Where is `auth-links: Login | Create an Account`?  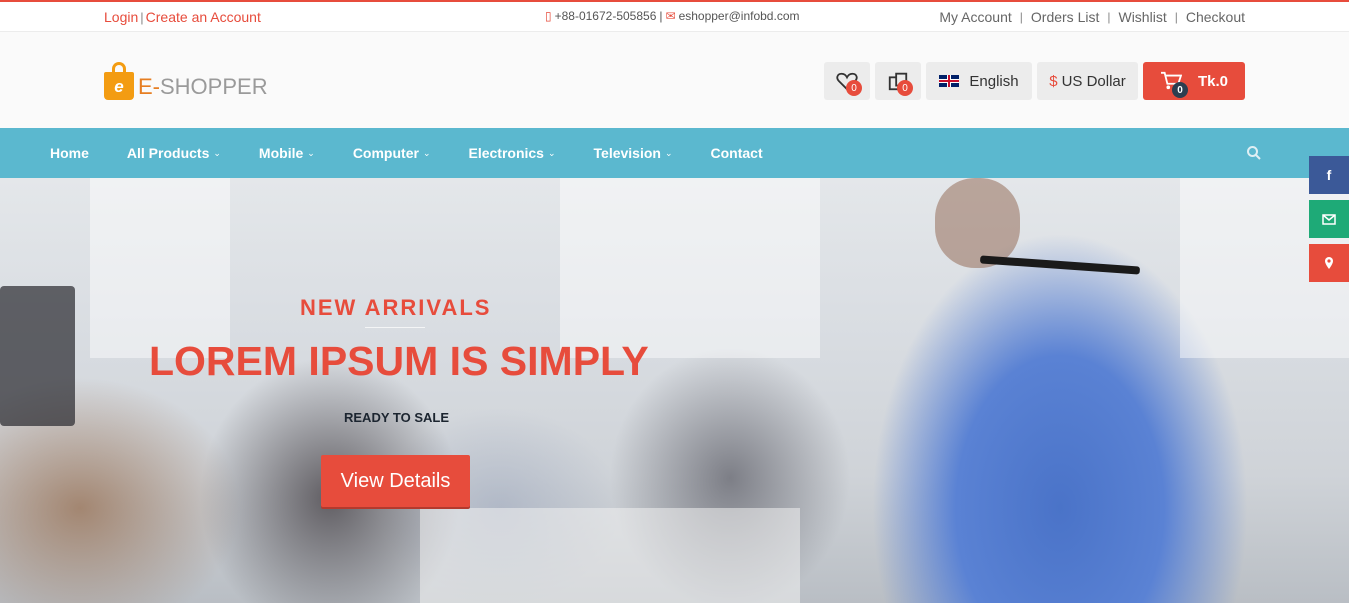
auth-links: Login | Create an Account is located at coordinates (182, 17).